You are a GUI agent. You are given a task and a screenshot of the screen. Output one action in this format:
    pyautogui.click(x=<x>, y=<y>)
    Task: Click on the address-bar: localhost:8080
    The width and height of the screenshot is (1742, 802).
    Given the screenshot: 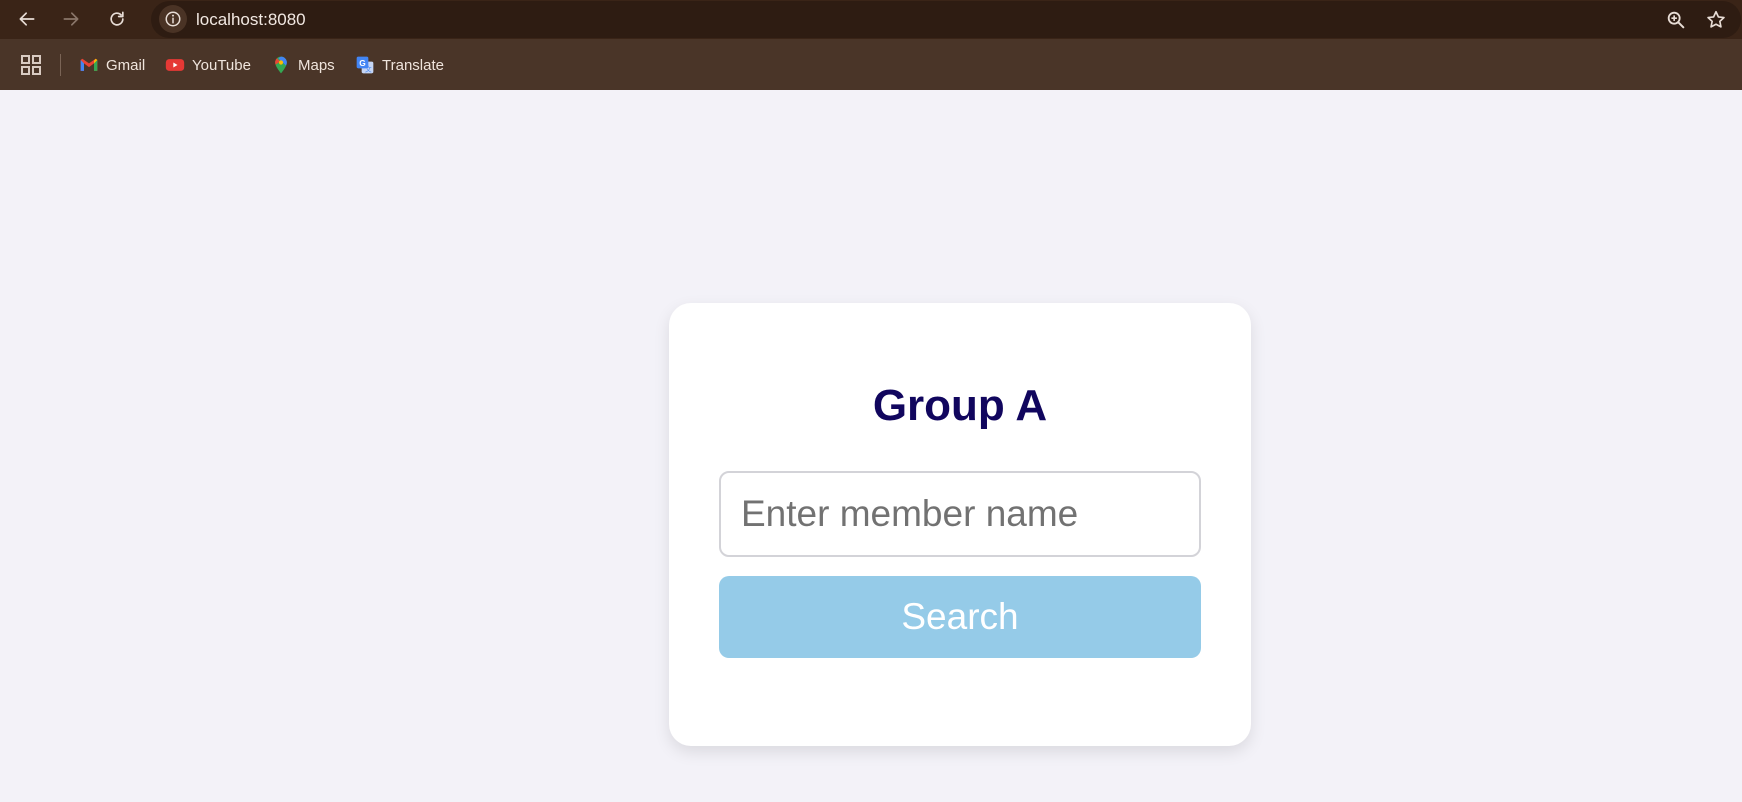 What is the action you would take?
    pyautogui.click(x=946, y=19)
    